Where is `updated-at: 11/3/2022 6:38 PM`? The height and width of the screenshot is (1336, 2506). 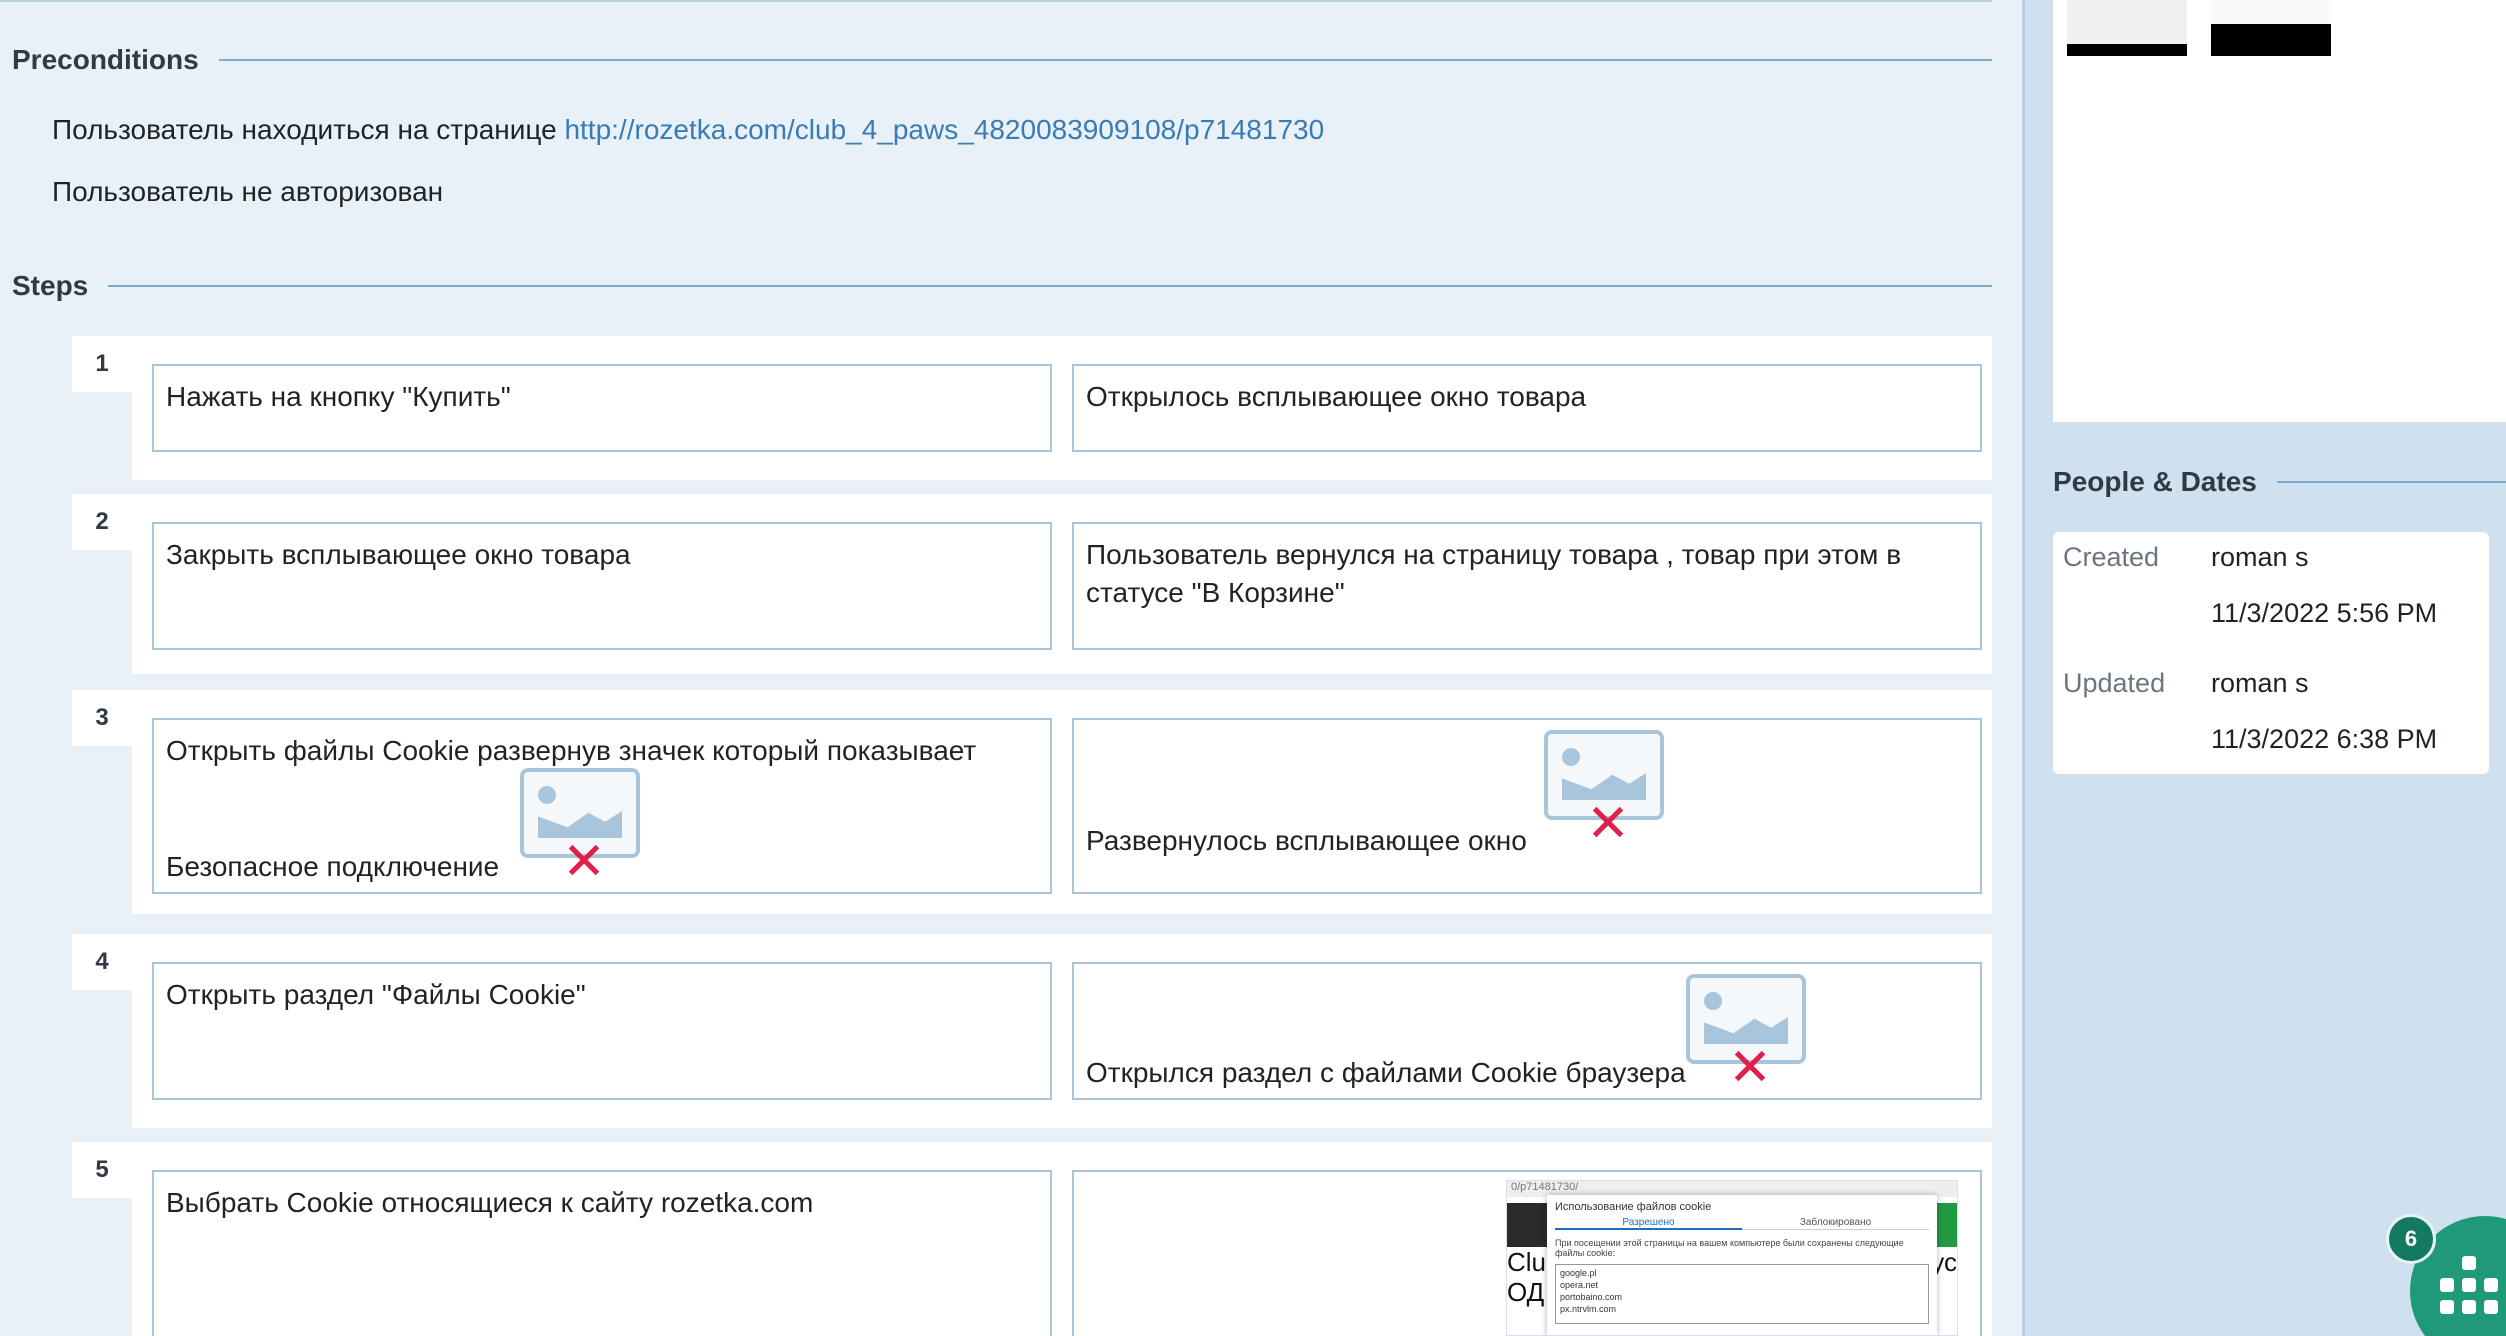 updated-at: 11/3/2022 6:38 PM is located at coordinates (2324, 739).